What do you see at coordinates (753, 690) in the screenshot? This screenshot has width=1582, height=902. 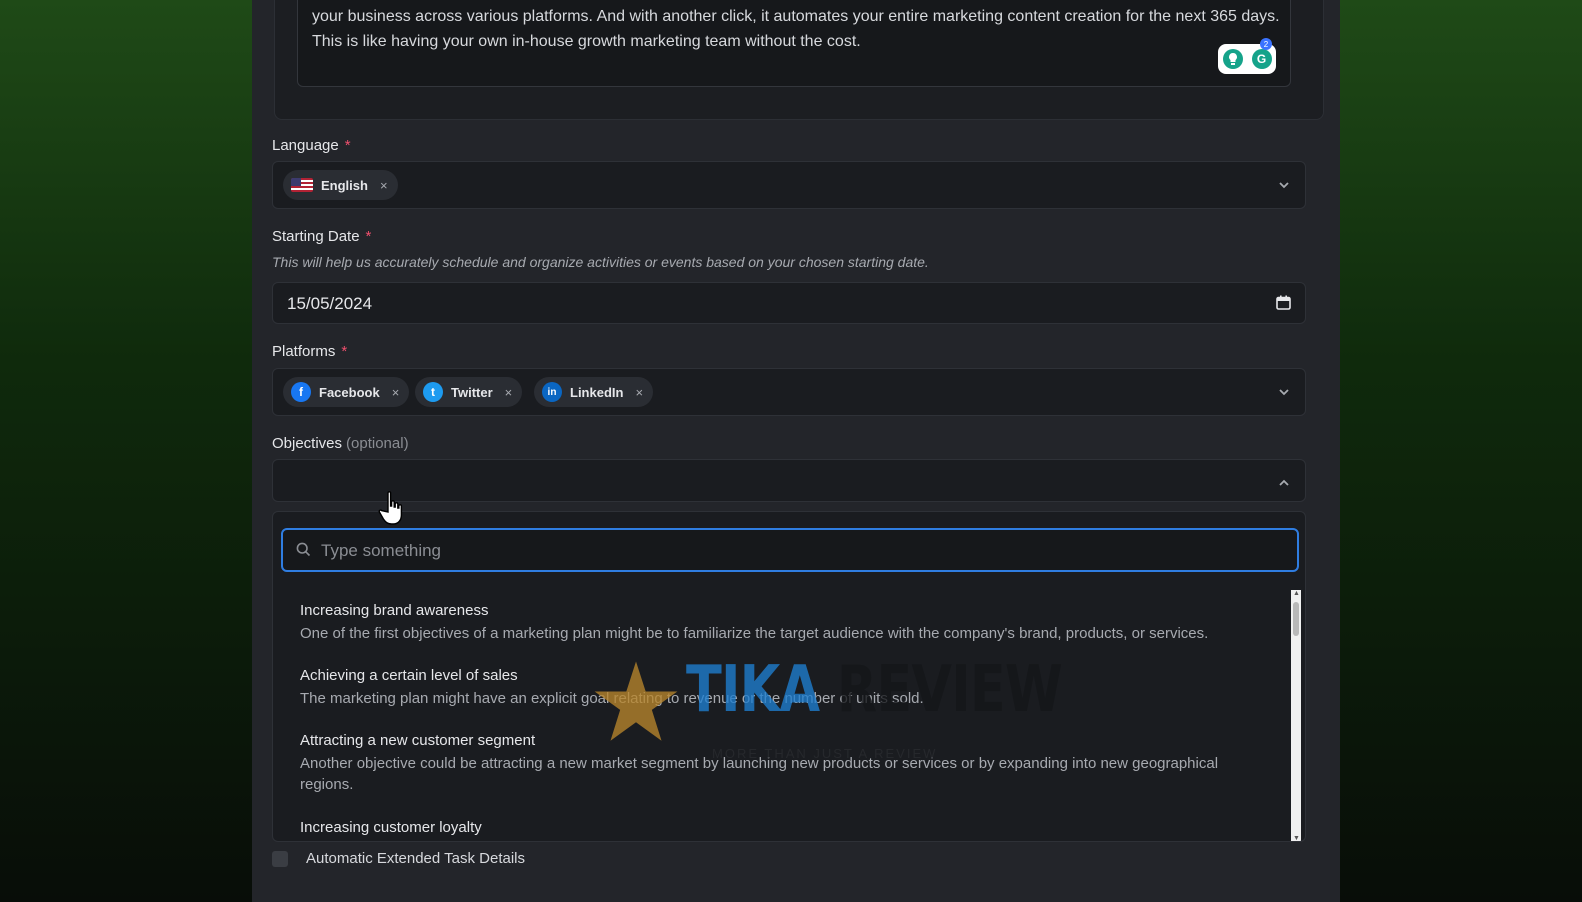 I see `watermark-title-part1: TIKA` at bounding box center [753, 690].